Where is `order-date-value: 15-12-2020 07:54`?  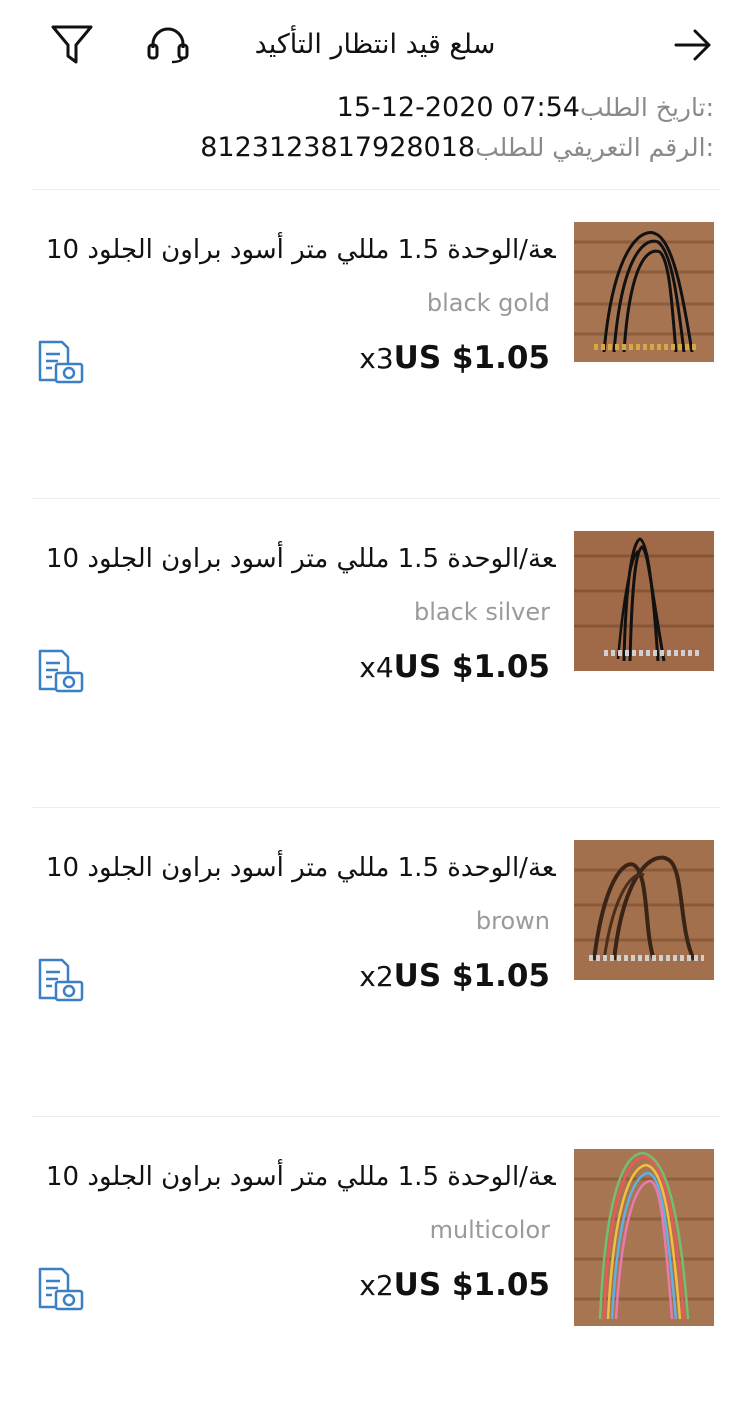 order-date-value: 15-12-2020 07:54 is located at coordinates (458, 107).